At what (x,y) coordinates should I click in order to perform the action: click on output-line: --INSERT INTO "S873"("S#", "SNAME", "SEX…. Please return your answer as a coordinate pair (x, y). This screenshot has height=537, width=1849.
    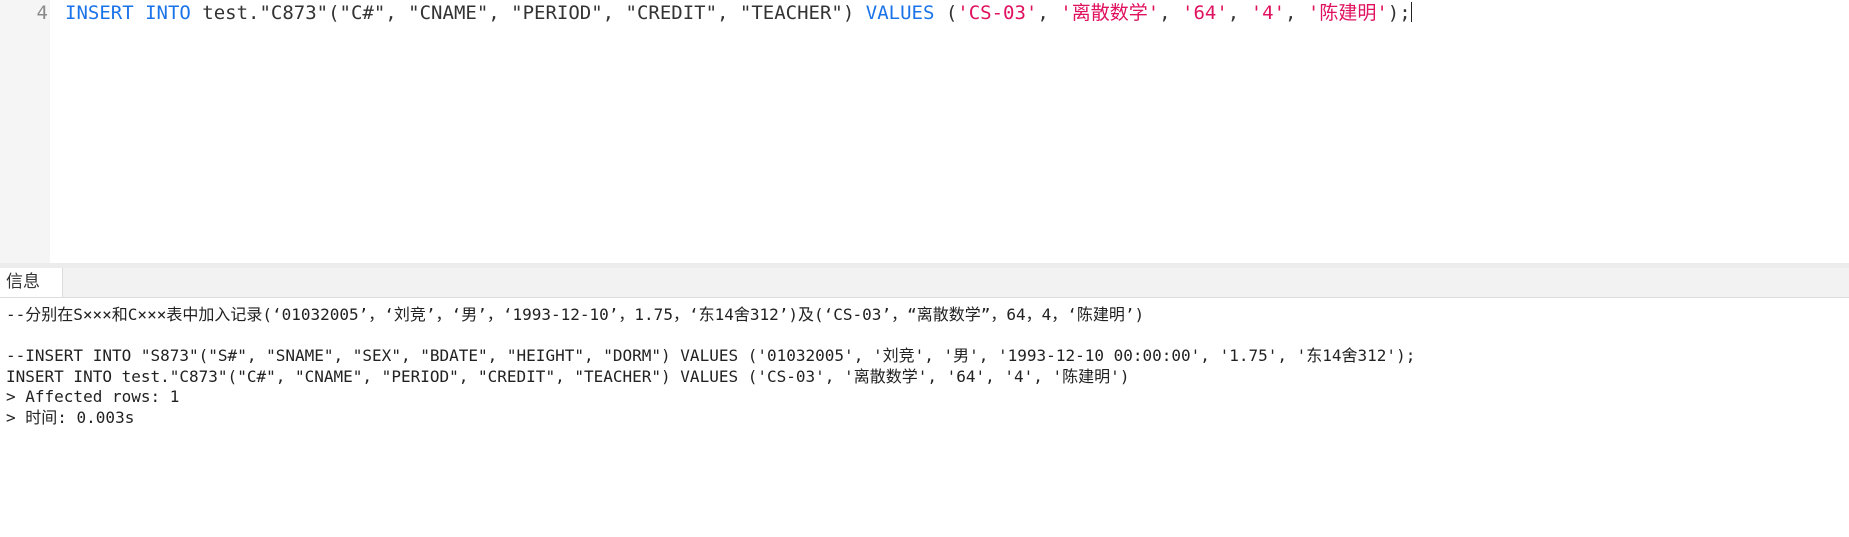
    Looking at the image, I should click on (711, 355).